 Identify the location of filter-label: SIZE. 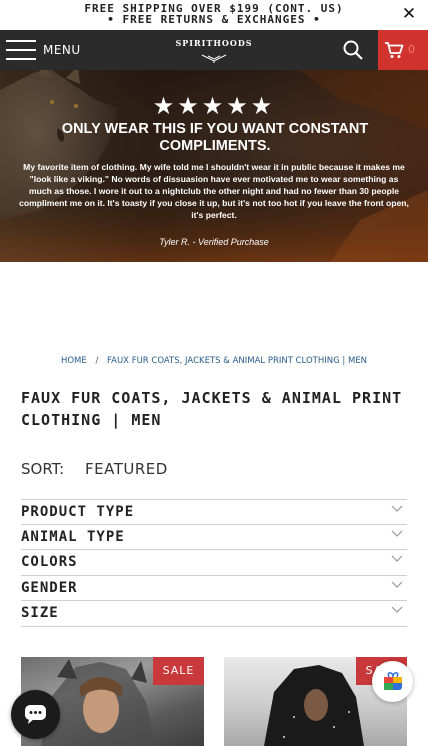
(40, 613).